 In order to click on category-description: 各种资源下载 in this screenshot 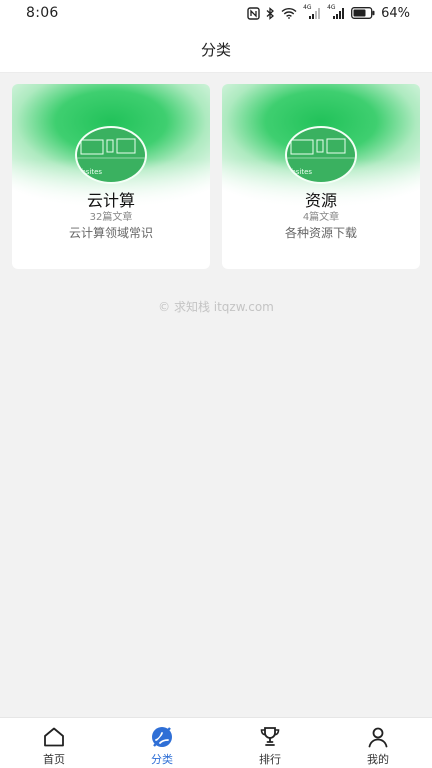, I will do `click(320, 233)`.